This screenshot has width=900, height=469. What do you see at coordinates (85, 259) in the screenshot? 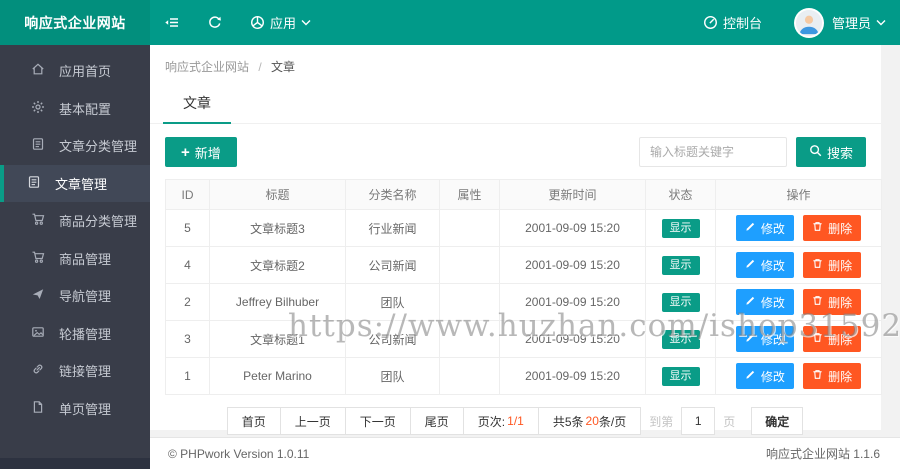
I see `sidebar-item-label: 商品管理` at bounding box center [85, 259].